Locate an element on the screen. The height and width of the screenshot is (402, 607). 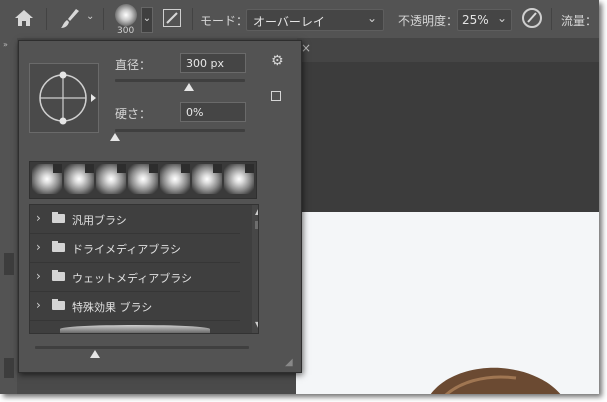
folder-label: 特殊効果 ブラシ is located at coordinates (112, 307).